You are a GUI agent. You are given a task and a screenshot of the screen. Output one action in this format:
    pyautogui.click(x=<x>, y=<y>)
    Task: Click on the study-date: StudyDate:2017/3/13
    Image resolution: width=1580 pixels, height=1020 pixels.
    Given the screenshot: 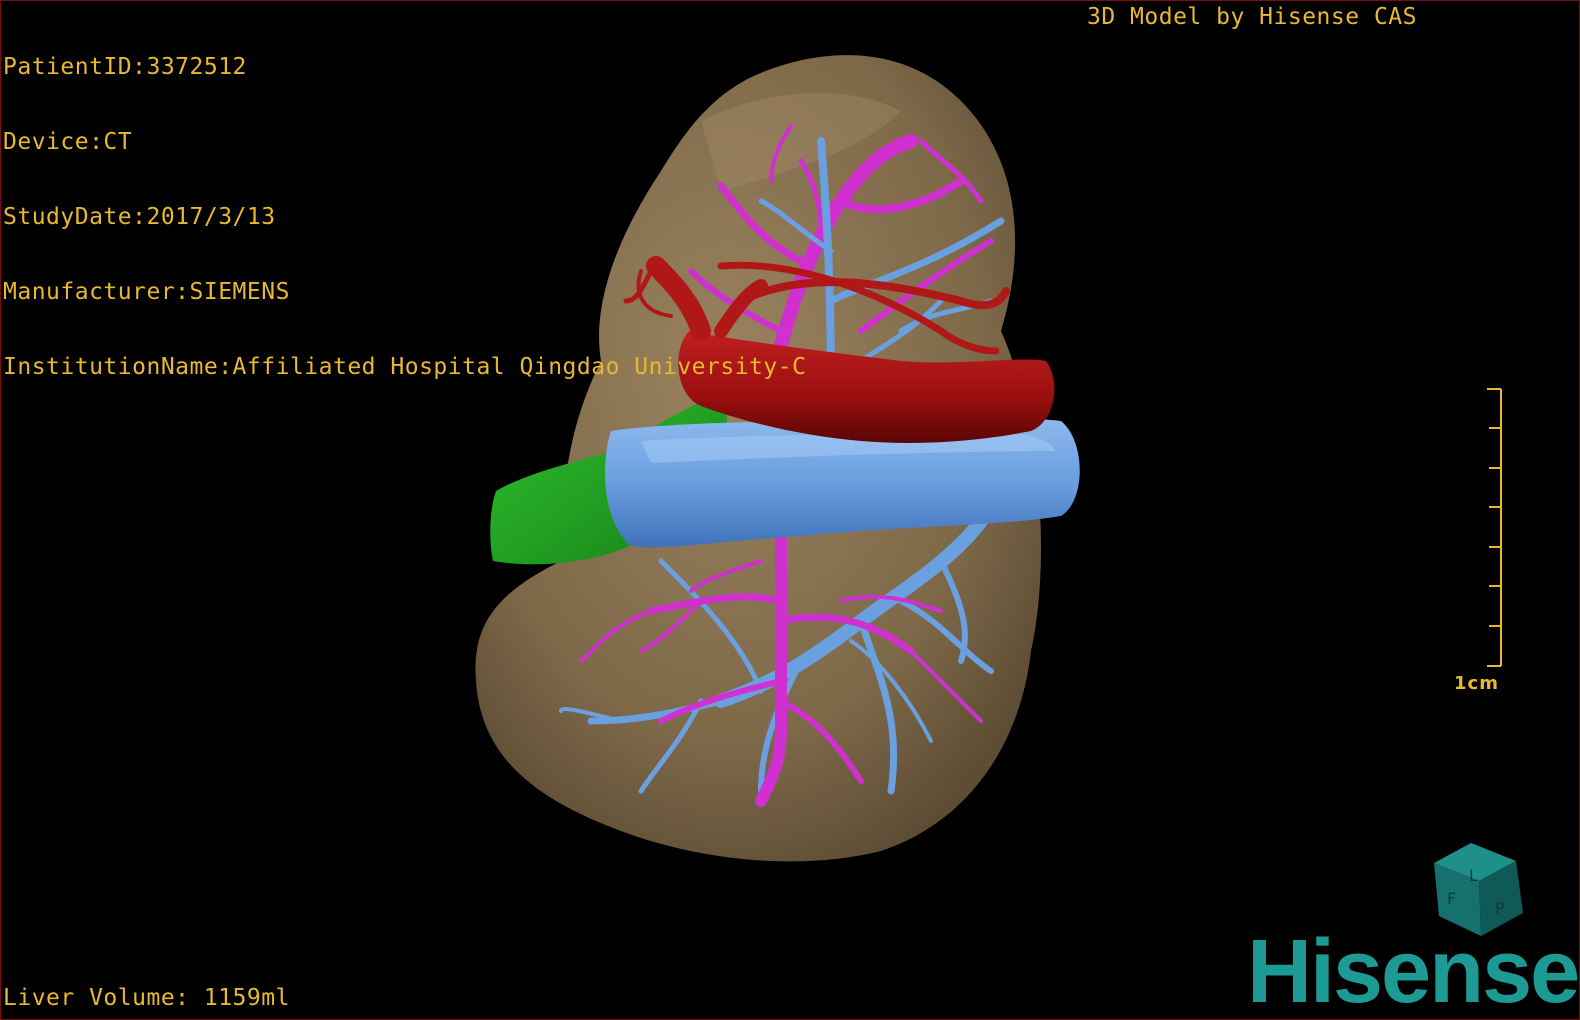 What is the action you would take?
    pyautogui.click(x=139, y=217)
    